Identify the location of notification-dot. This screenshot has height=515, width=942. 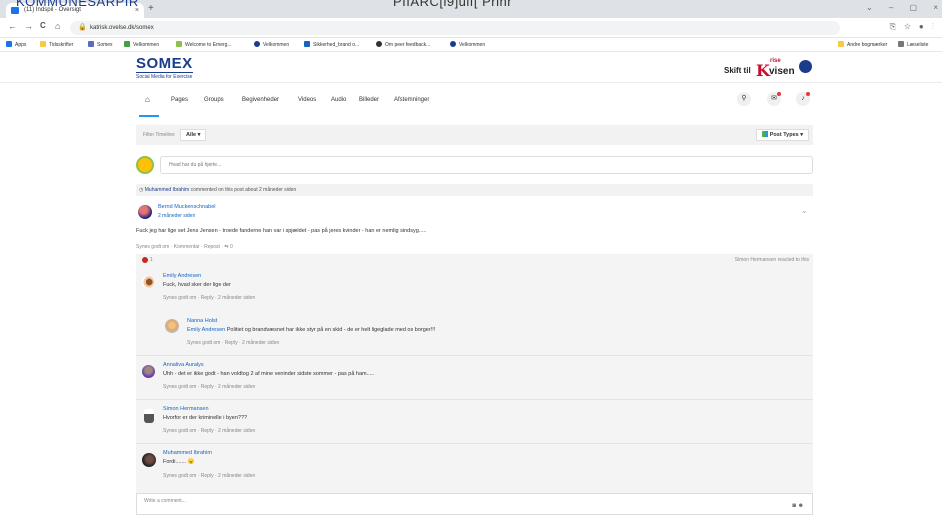
(808, 94).